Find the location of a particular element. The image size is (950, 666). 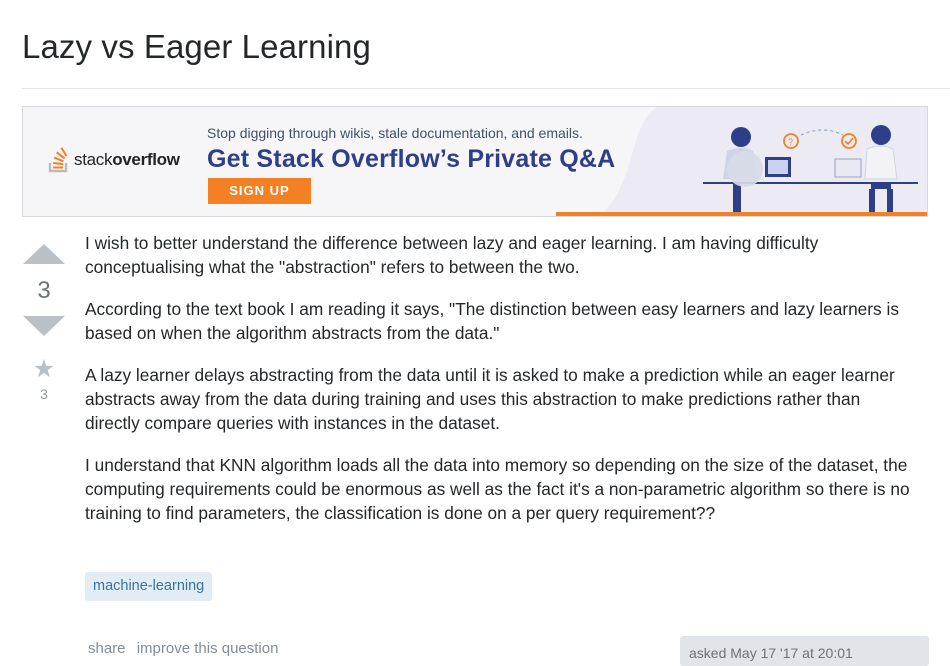

favorite-count: 3 is located at coordinates (44, 394).